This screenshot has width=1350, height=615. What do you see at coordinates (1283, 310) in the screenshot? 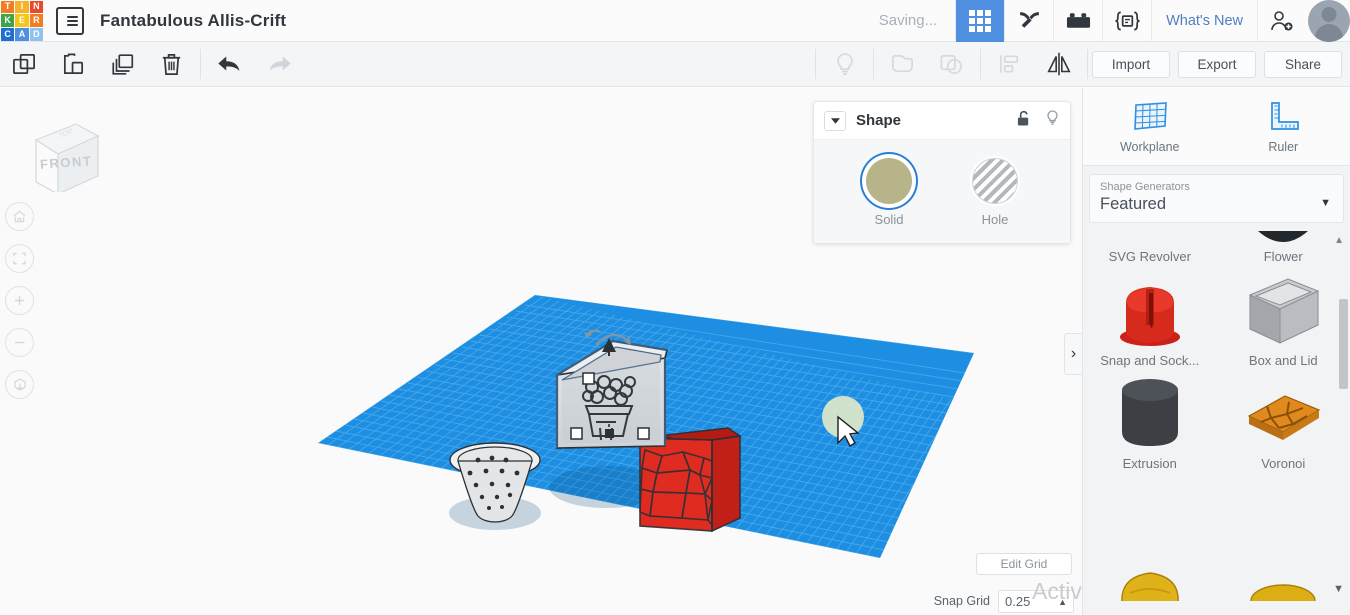
I see `box-and-lid-thumbnail` at bounding box center [1283, 310].